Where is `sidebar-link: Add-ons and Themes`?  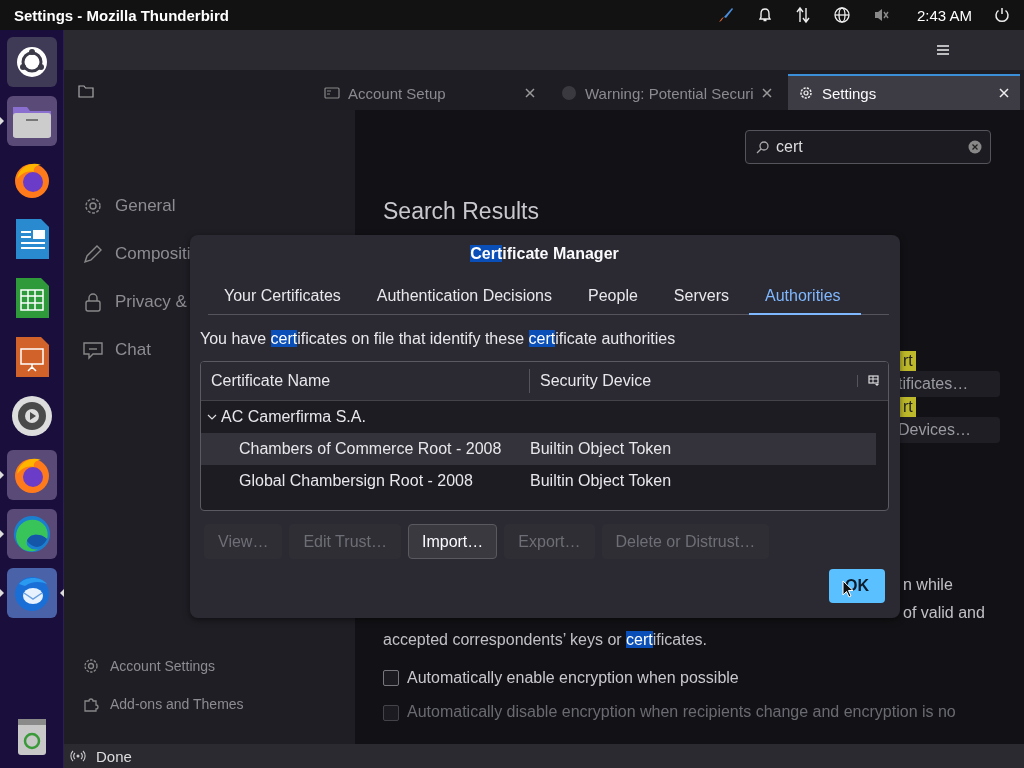 sidebar-link: Add-ons and Themes is located at coordinates (163, 703).